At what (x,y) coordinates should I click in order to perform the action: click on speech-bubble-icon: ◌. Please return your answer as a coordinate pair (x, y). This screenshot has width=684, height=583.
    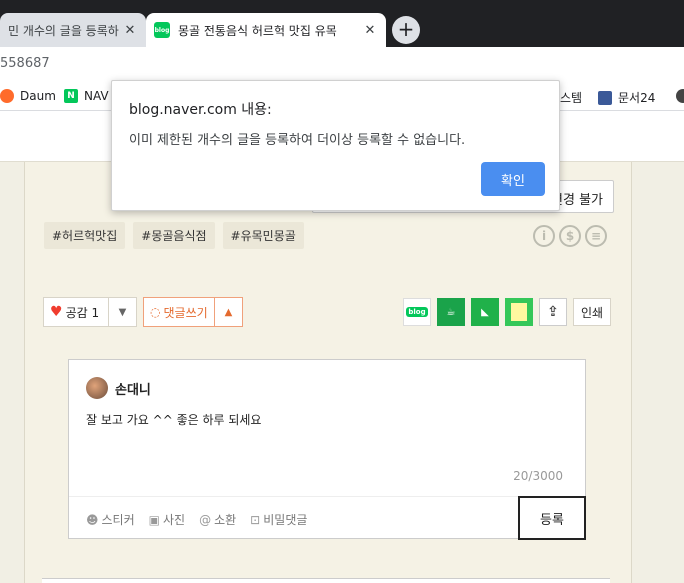
    Looking at the image, I should click on (155, 312).